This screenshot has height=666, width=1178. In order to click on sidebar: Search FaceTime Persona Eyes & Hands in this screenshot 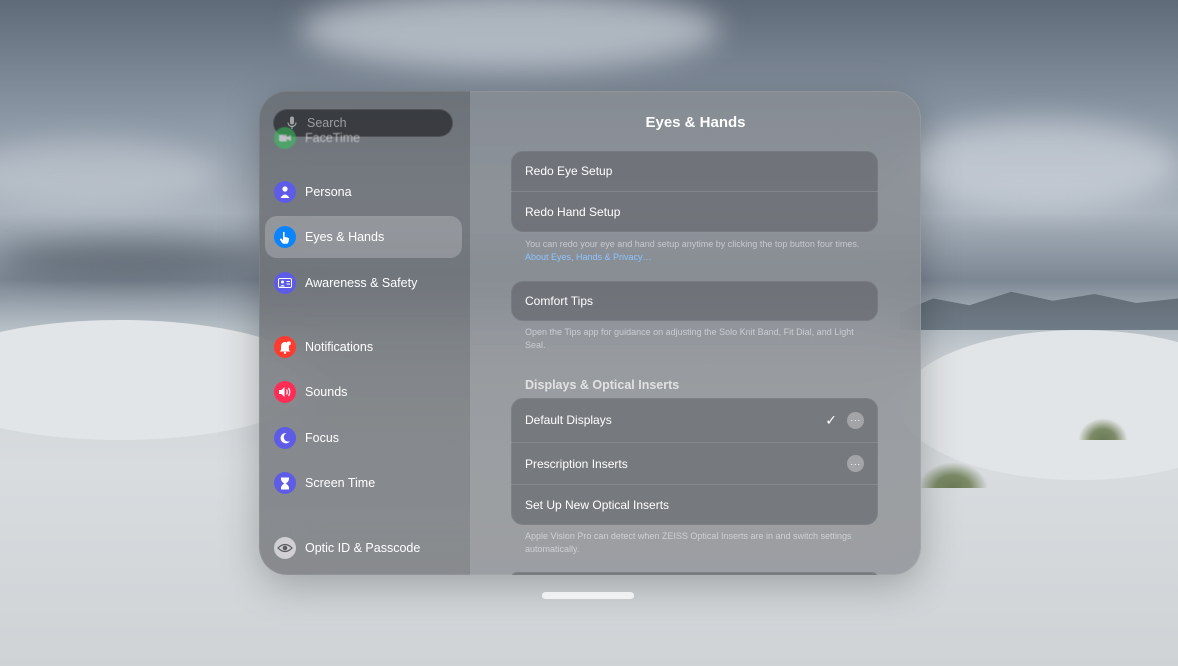, I will do `click(364, 333)`.